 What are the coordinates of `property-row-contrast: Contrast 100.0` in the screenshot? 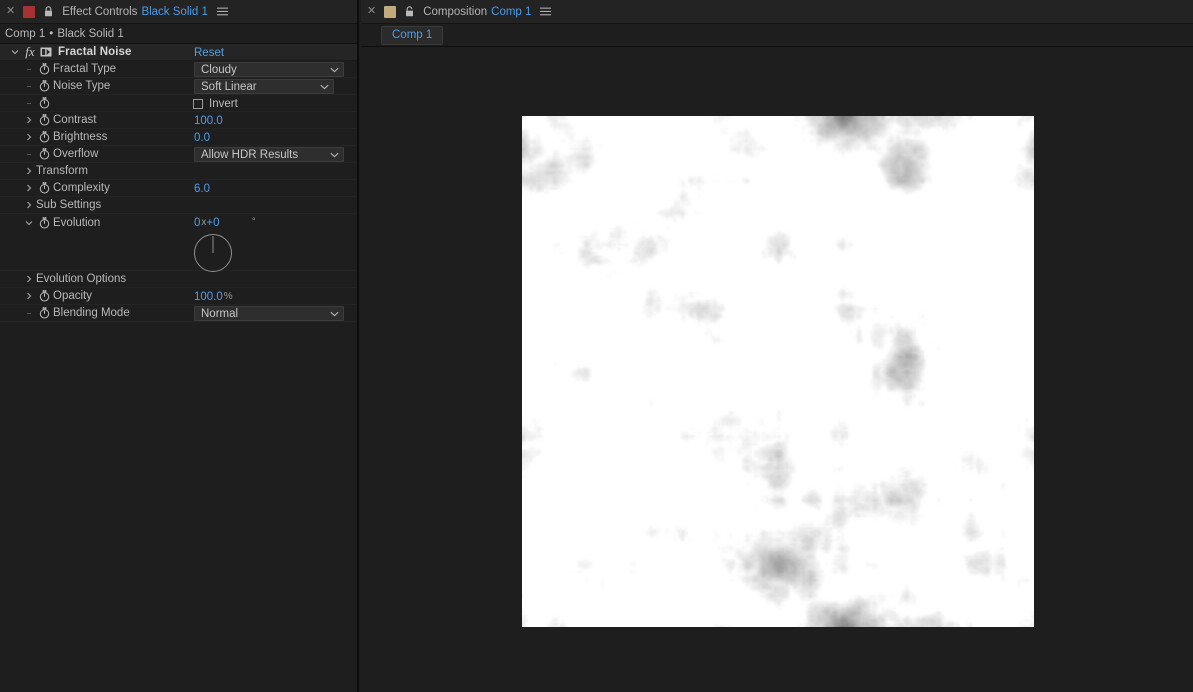 It's located at (178, 120).